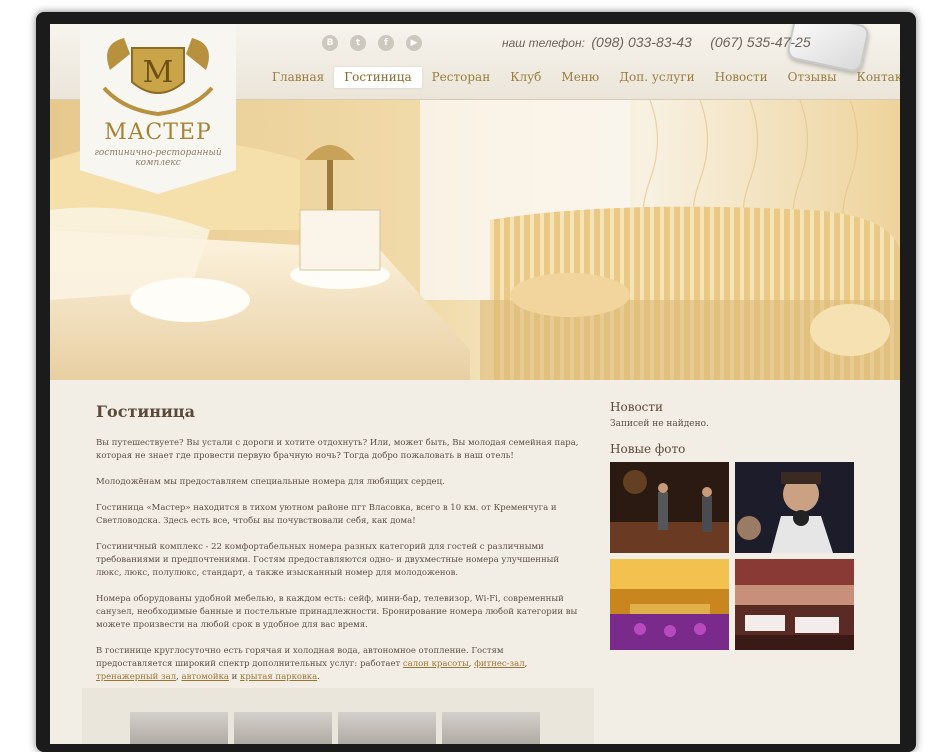 This screenshot has width=951, height=752. I want to click on svg-text: М, so click(158, 72).